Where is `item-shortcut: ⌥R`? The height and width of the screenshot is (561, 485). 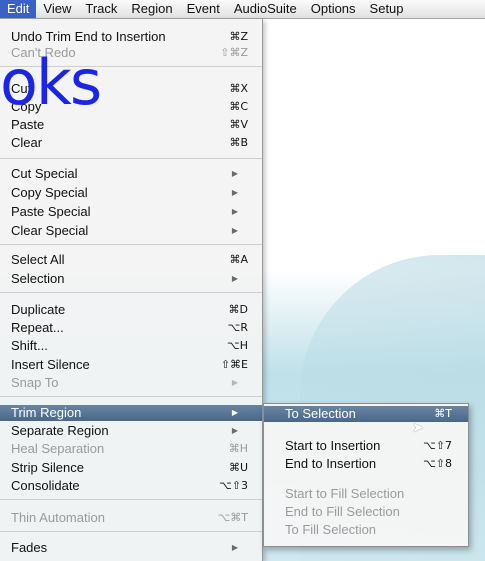
item-shortcut: ⌥R is located at coordinates (237, 327).